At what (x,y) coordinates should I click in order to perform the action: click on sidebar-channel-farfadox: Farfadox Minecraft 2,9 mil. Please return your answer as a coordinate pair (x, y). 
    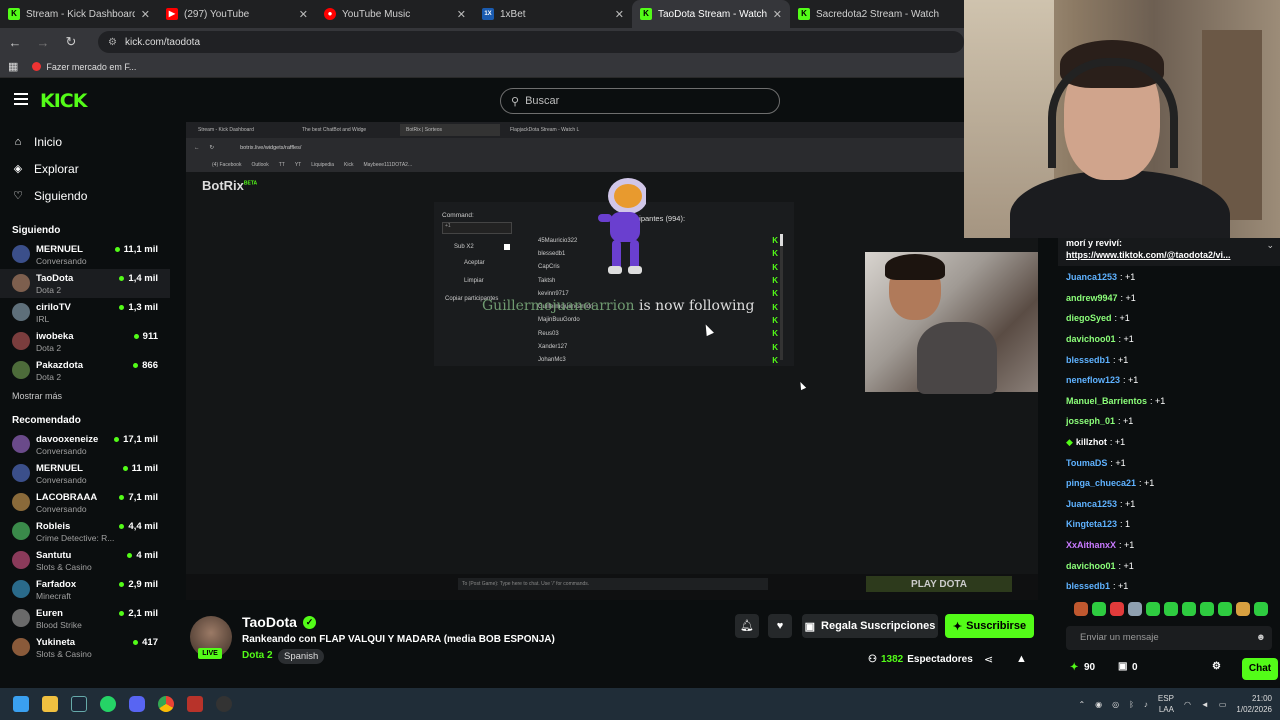
    Looking at the image, I should click on (85, 589).